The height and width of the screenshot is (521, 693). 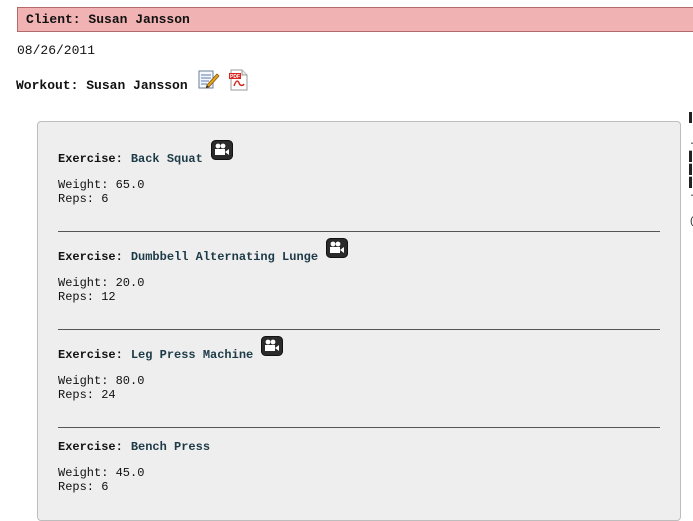 I want to click on exercise-weight: Weight: 20.0, so click(x=101, y=283).